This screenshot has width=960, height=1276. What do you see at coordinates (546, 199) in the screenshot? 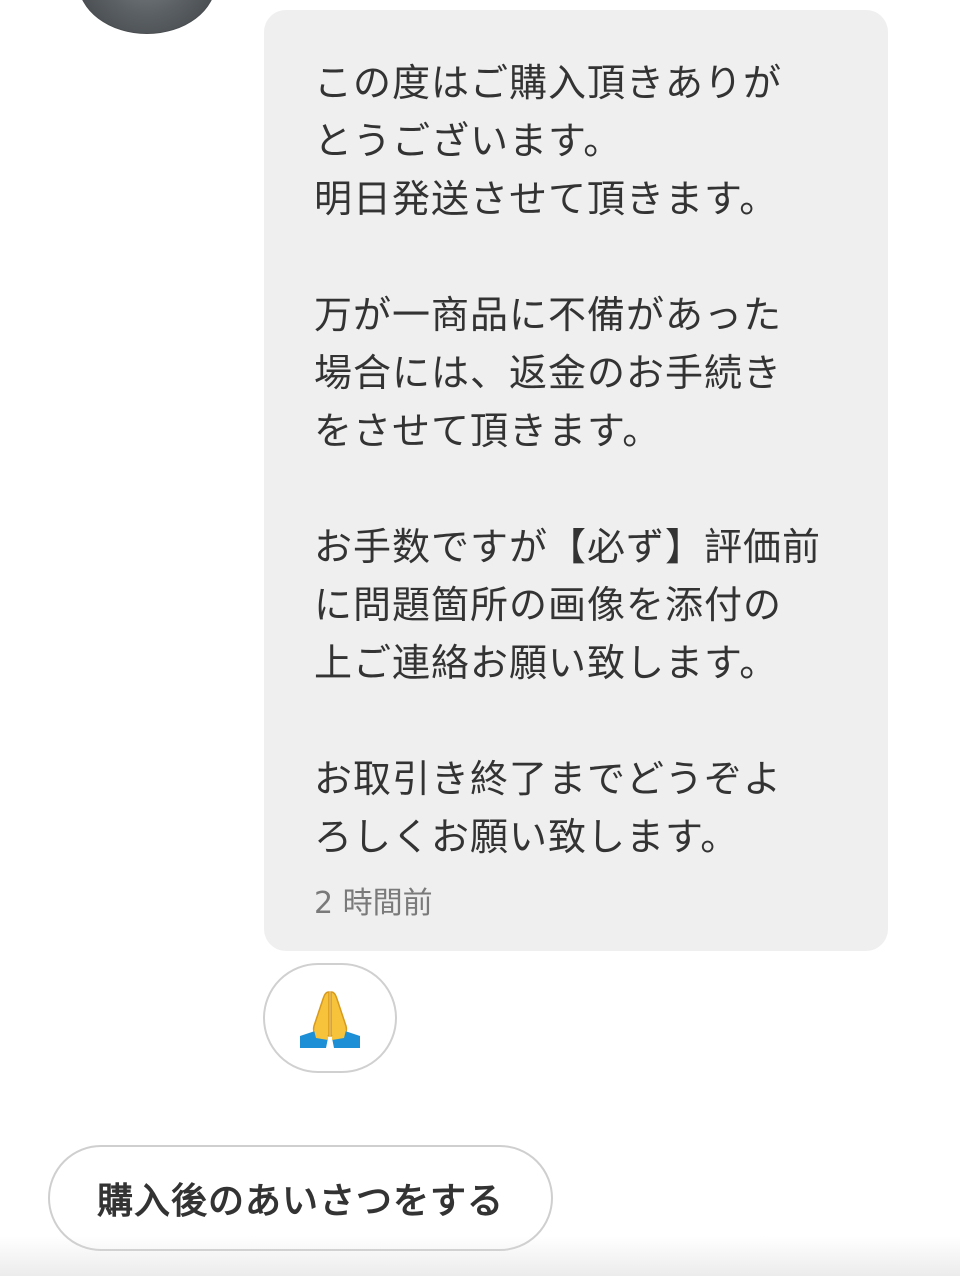
I see `message-line: 明日発送させて頂きます。` at bounding box center [546, 199].